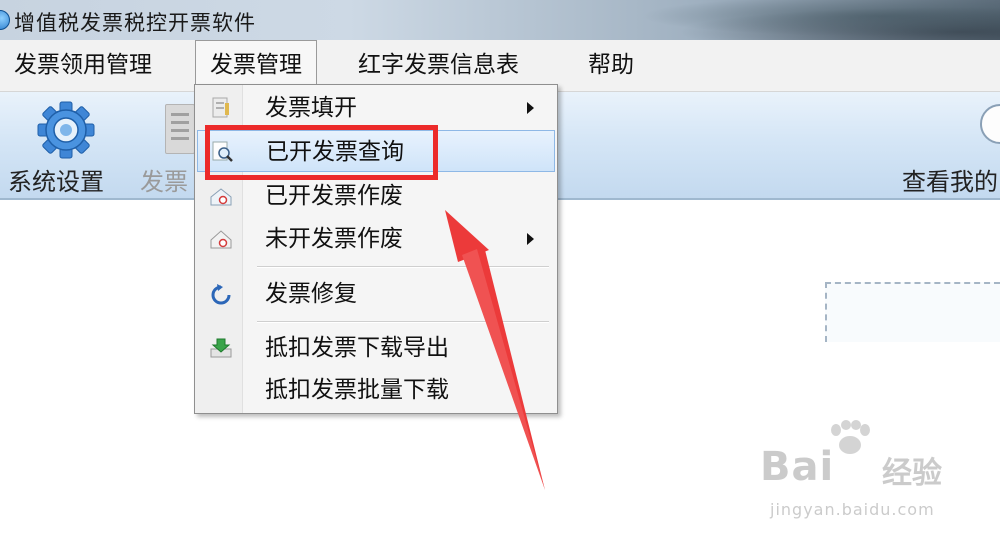 The height and width of the screenshot is (535, 1000). I want to click on window-title: 增值税发票税控开票软件, so click(135, 23).